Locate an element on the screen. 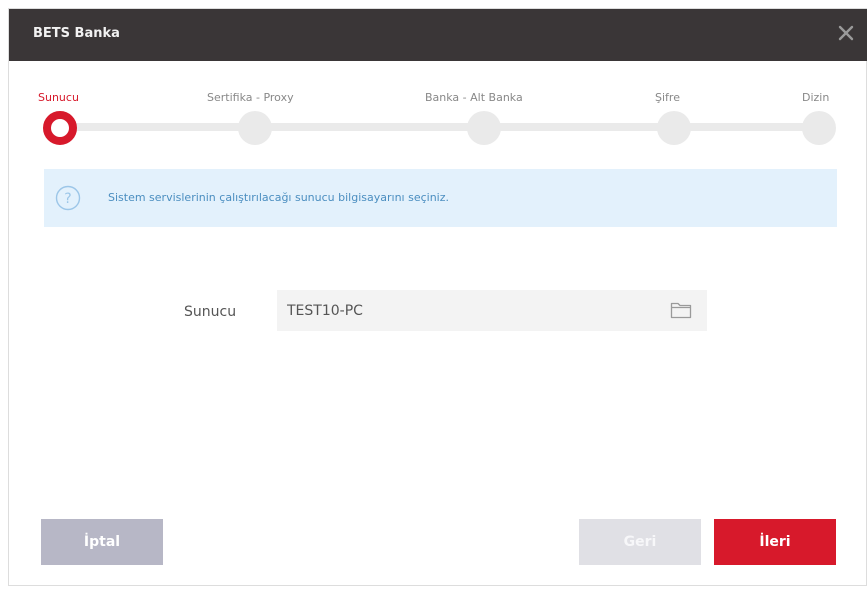 This screenshot has height=589, width=867. folder-icon is located at coordinates (681, 310).